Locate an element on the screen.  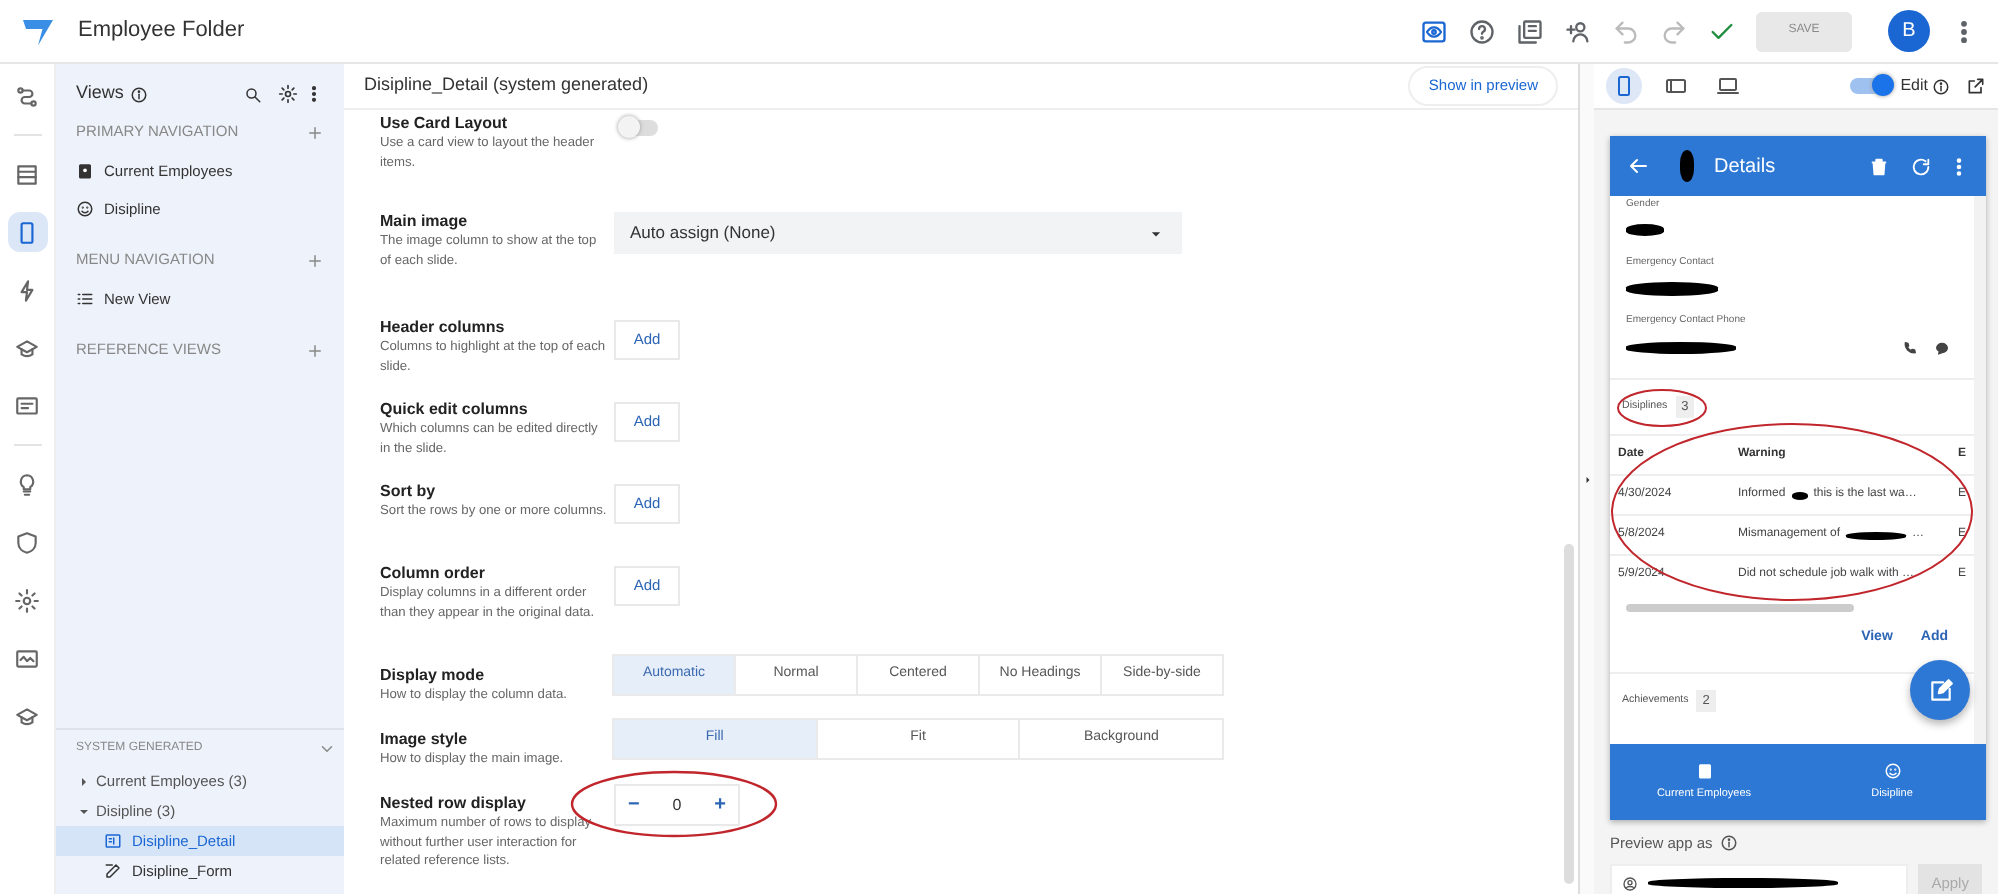
setting-label: Nested row display is located at coordinates (454, 803).